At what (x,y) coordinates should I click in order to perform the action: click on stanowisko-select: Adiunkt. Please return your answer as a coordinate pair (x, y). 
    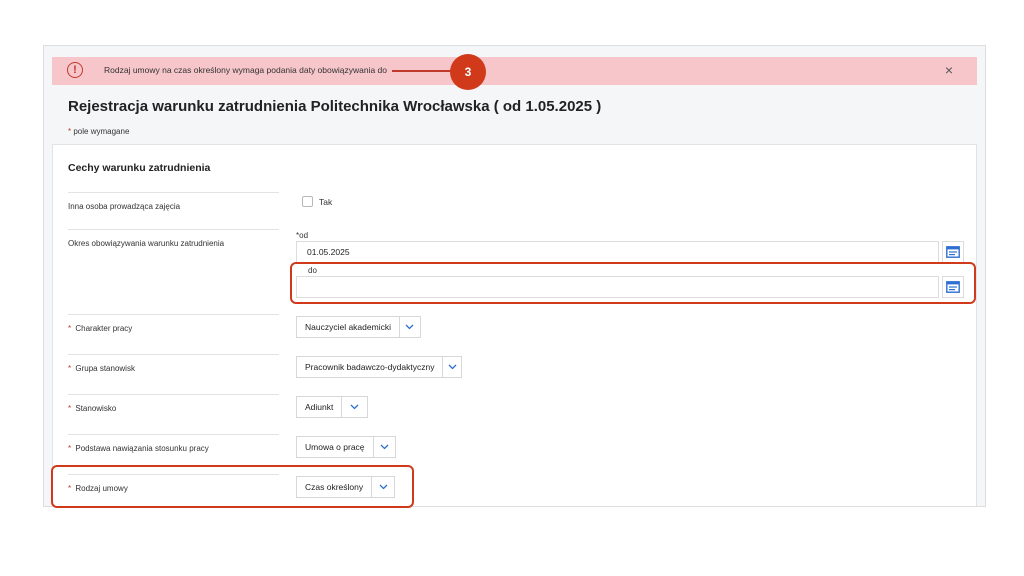
    Looking at the image, I should click on (332, 407).